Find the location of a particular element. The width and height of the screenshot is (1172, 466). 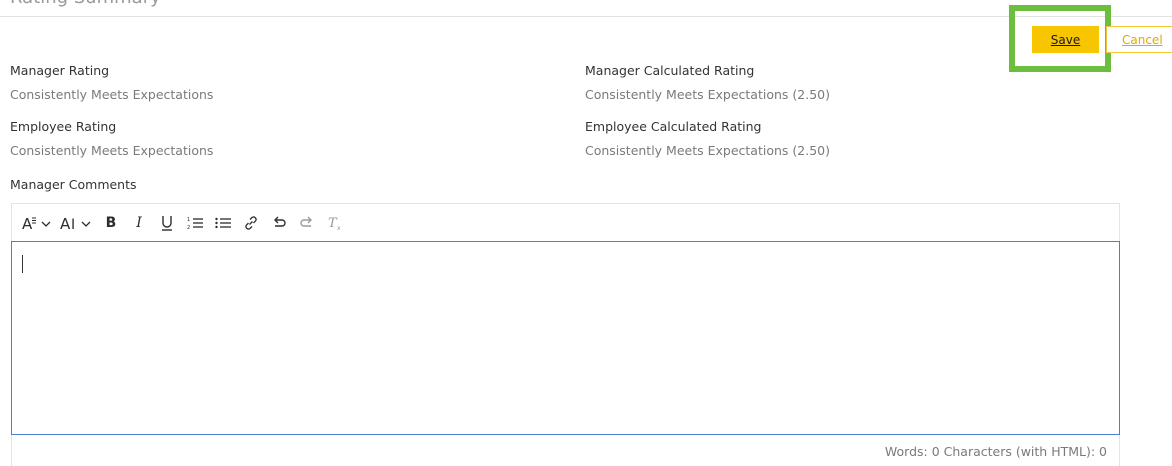

employee-calculated-rating-value: Consistently Meets Expectations (2.50) is located at coordinates (707, 150).